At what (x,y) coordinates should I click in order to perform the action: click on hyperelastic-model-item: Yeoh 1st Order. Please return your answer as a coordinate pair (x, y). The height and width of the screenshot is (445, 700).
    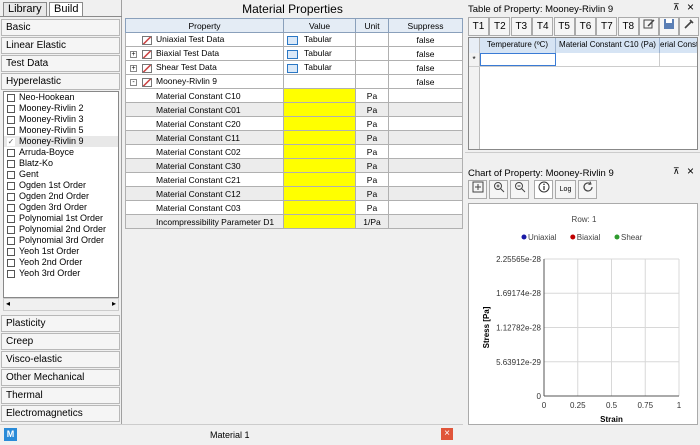
    Looking at the image, I should click on (61, 251).